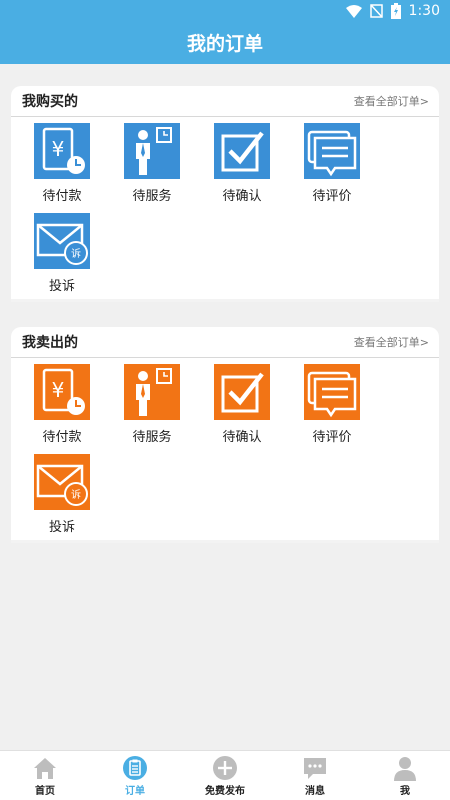  What do you see at coordinates (62, 437) in the screenshot?
I see `sell-item-payment-pending-label: 待付款` at bounding box center [62, 437].